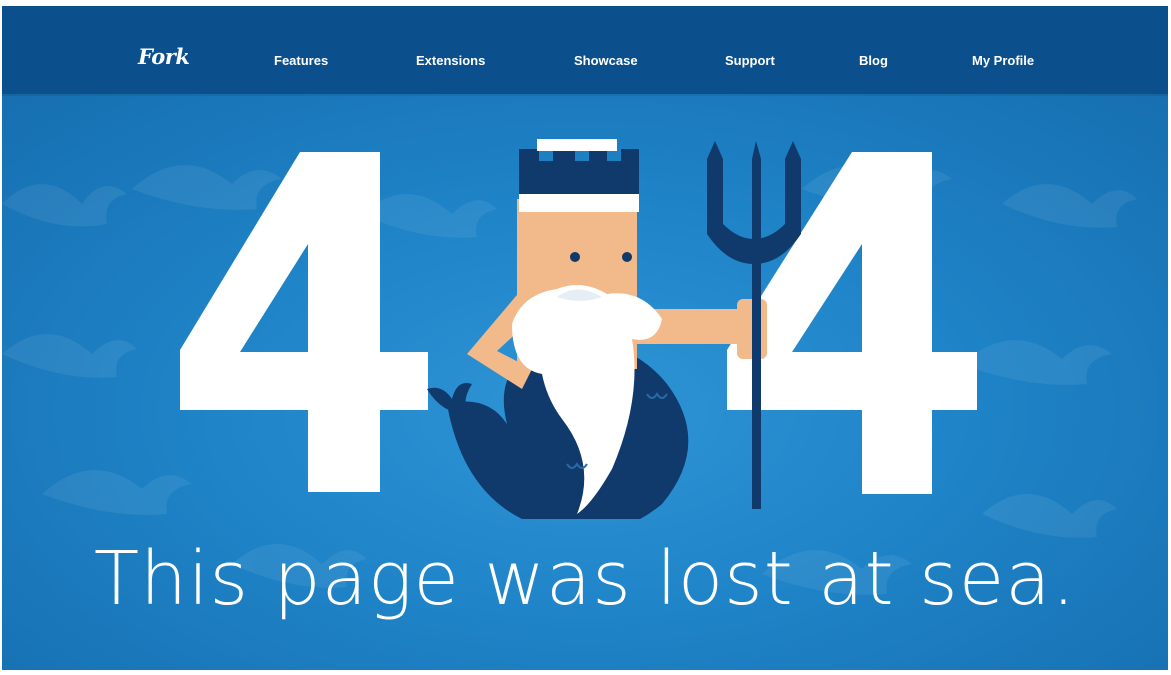 The width and height of the screenshot is (1171, 675). I want to click on nav-item-support: Support, so click(750, 60).